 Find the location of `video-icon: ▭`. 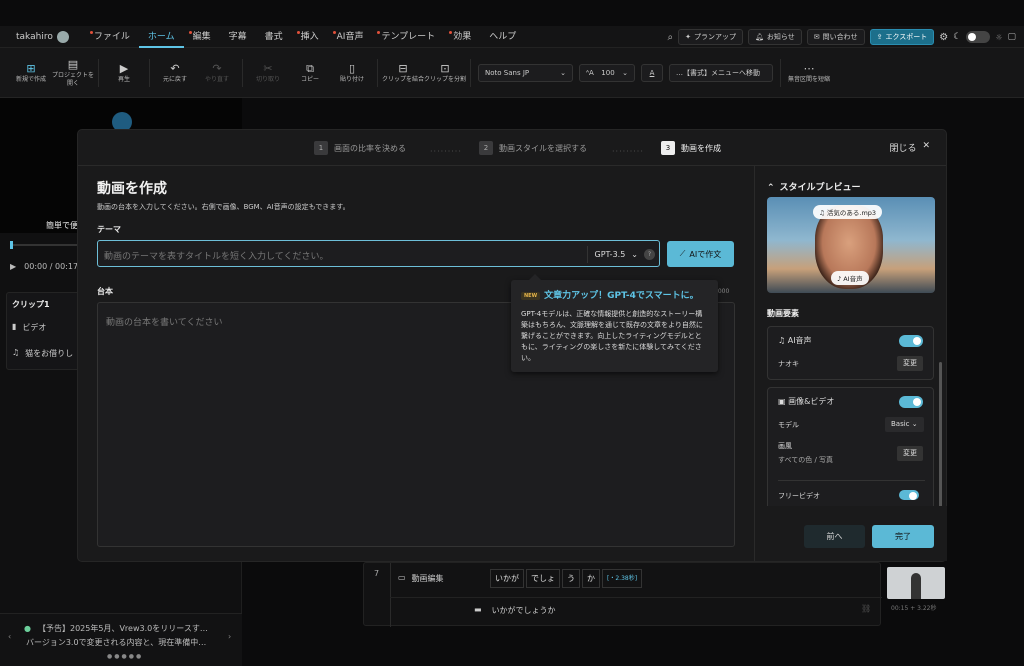

video-icon: ▭ is located at coordinates (402, 577).